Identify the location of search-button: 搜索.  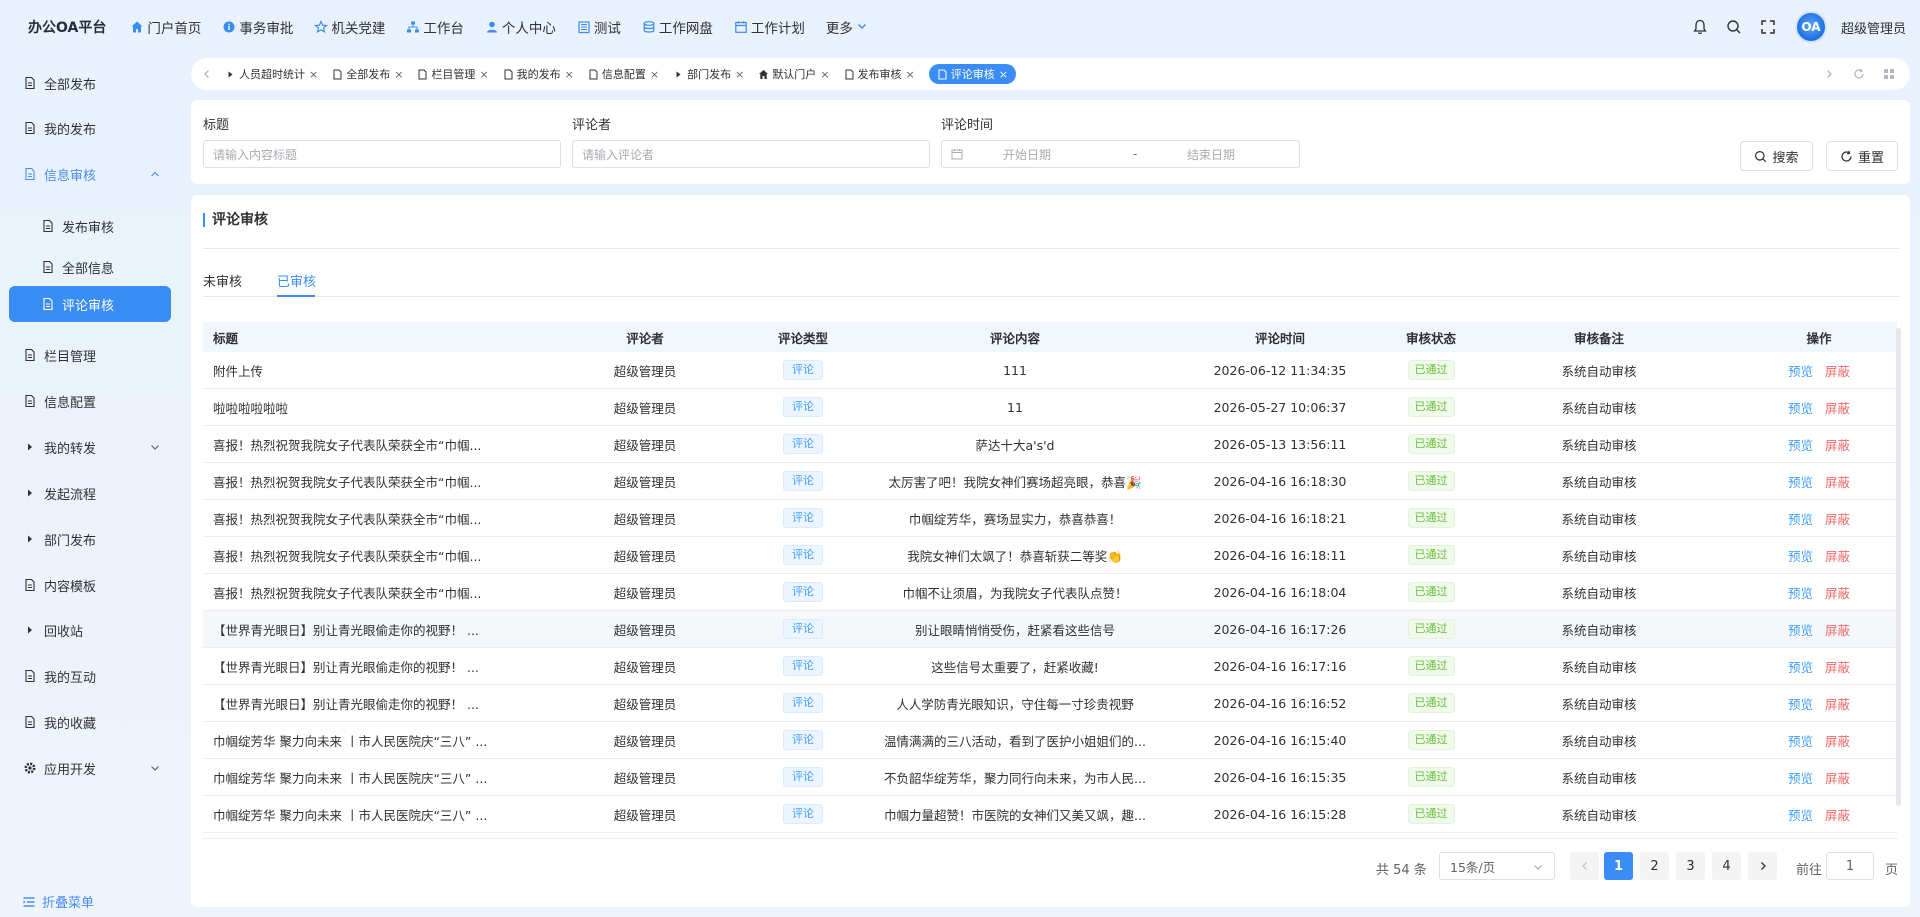
(1776, 156).